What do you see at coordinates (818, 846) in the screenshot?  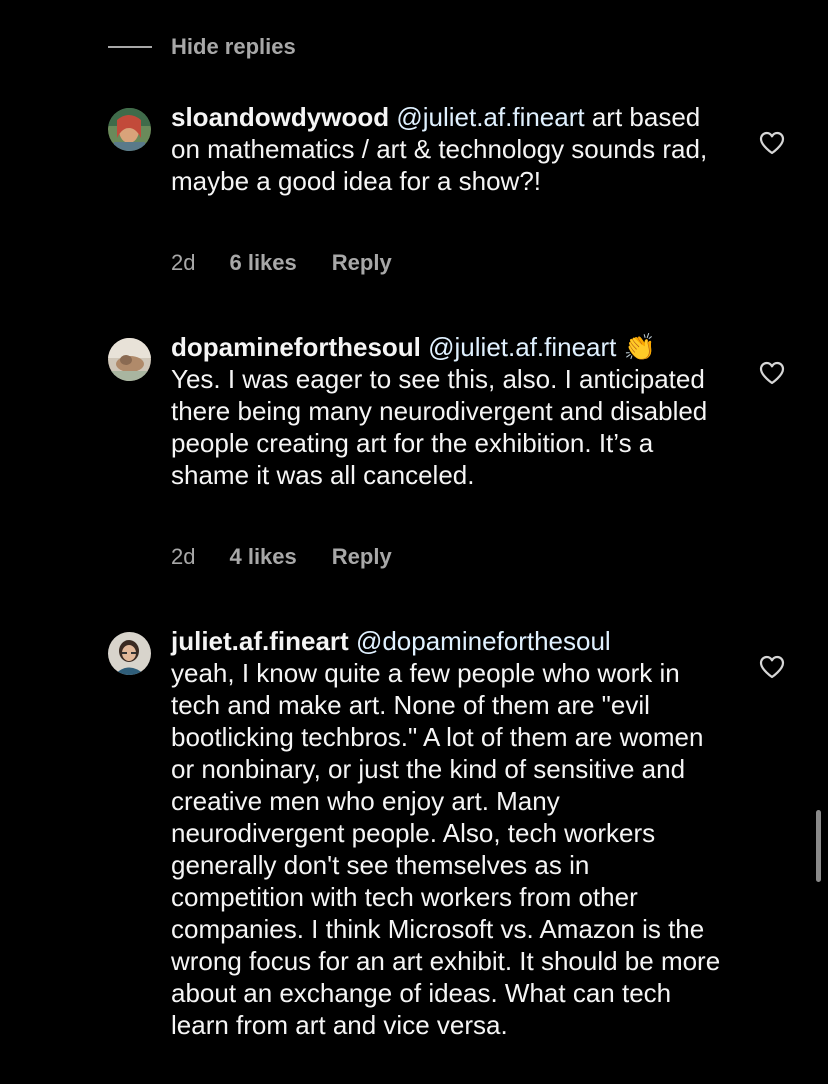 I see `scrollbar` at bounding box center [818, 846].